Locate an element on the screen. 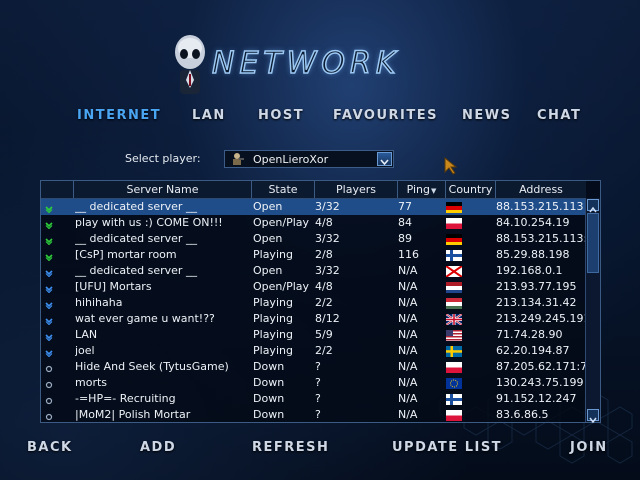 The height and width of the screenshot is (480, 640). state-cell: Open/Play is located at coordinates (281, 222).